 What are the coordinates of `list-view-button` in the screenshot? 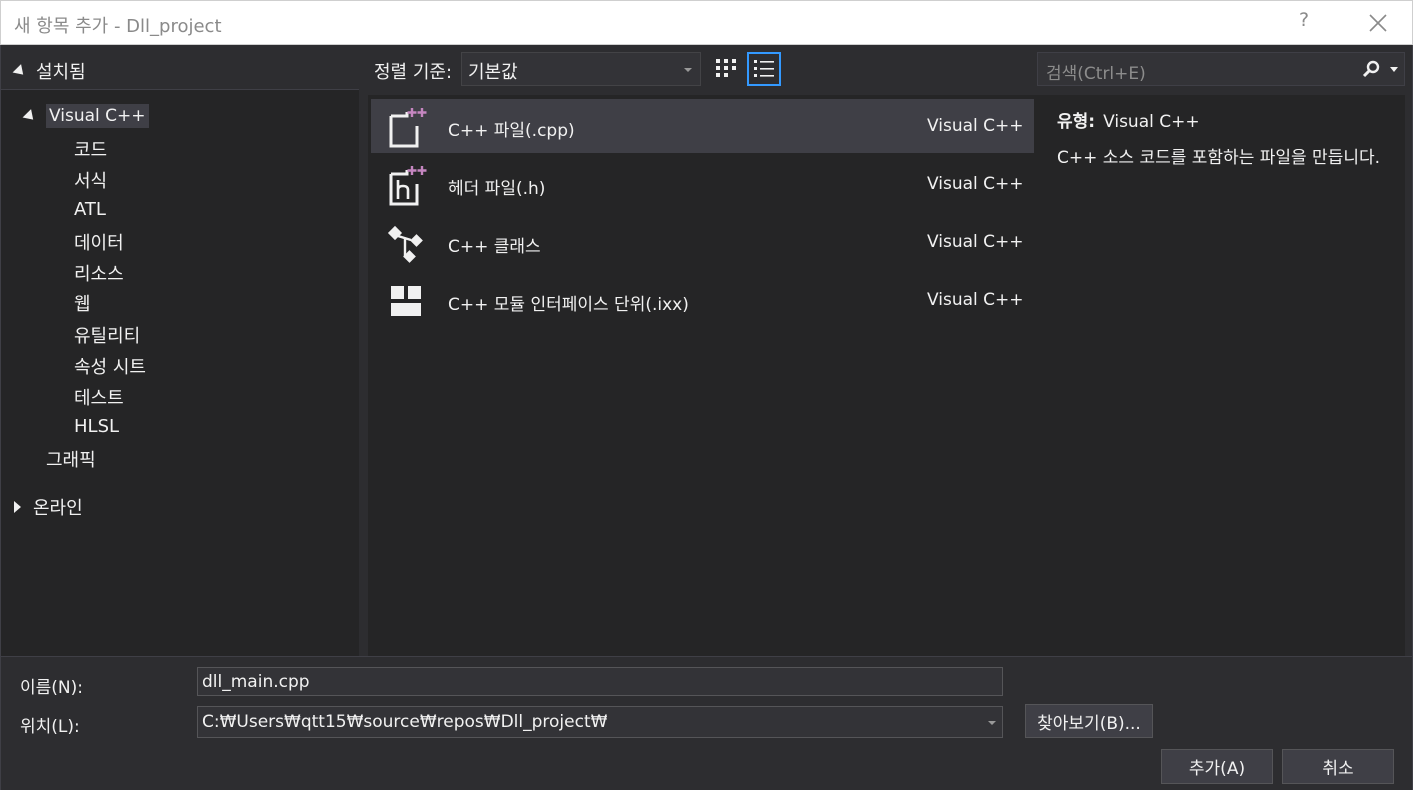 It's located at (764, 69).